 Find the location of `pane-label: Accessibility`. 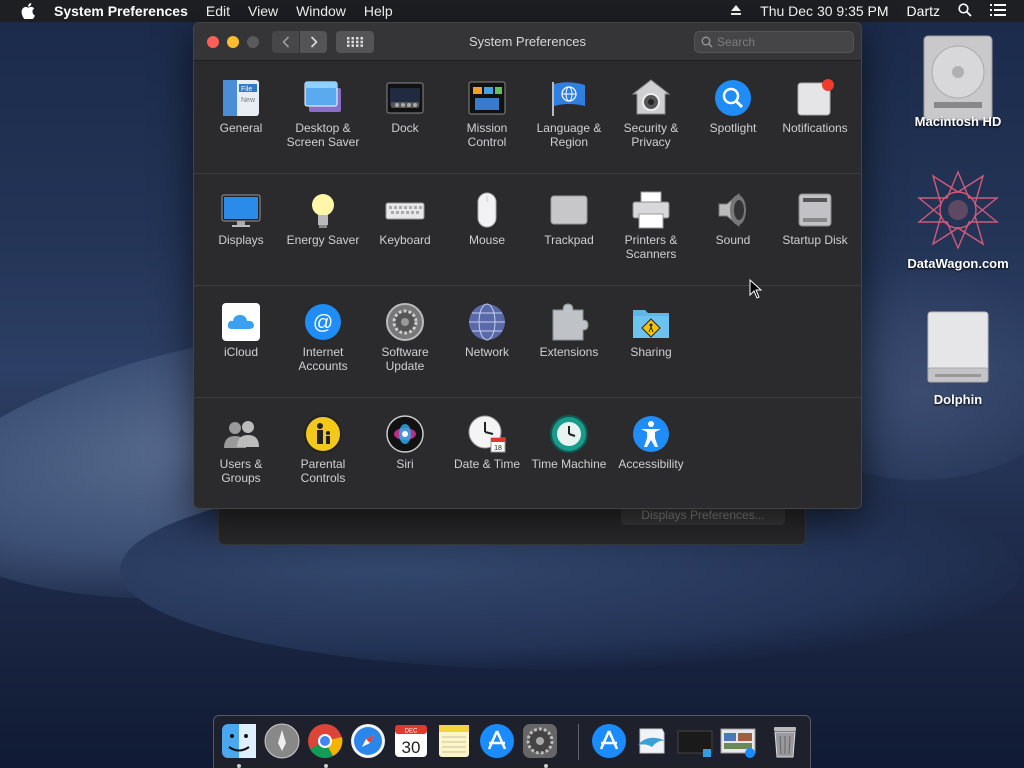

pane-label: Accessibility is located at coordinates (651, 464).